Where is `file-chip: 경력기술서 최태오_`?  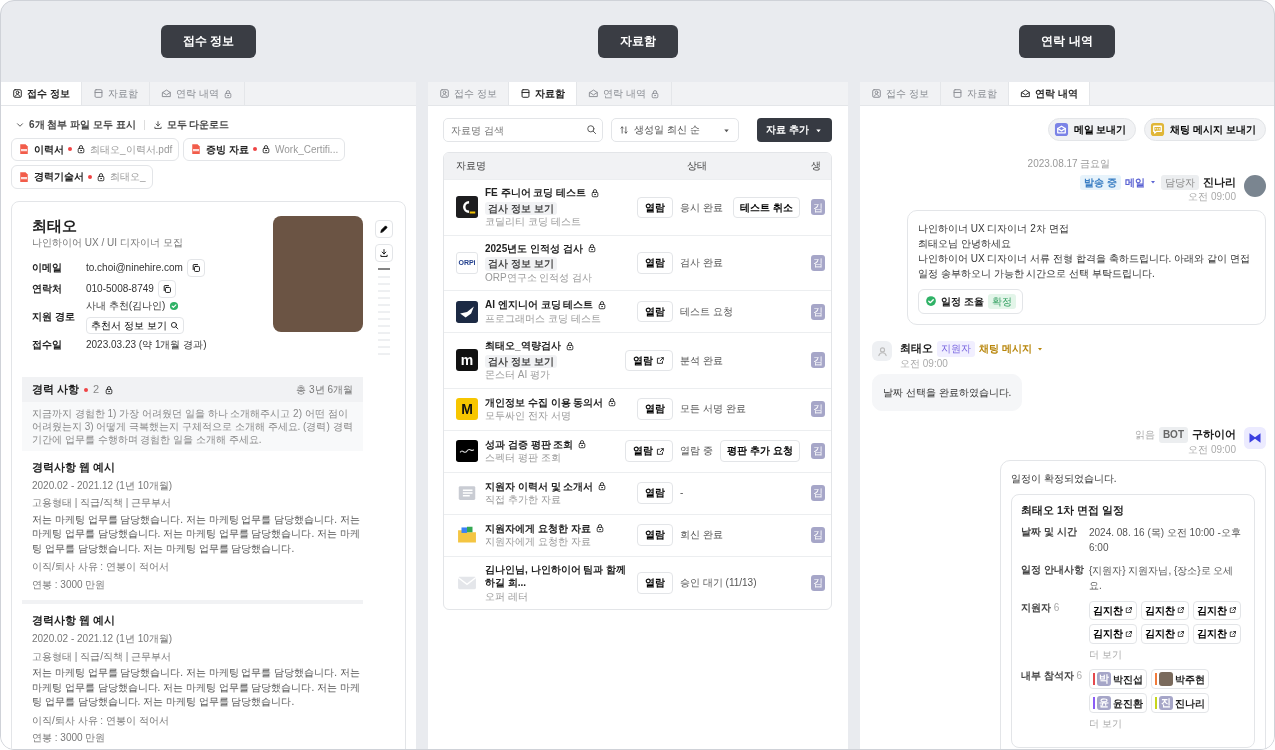
file-chip: 경력기술서 최태오_ is located at coordinates (82, 177).